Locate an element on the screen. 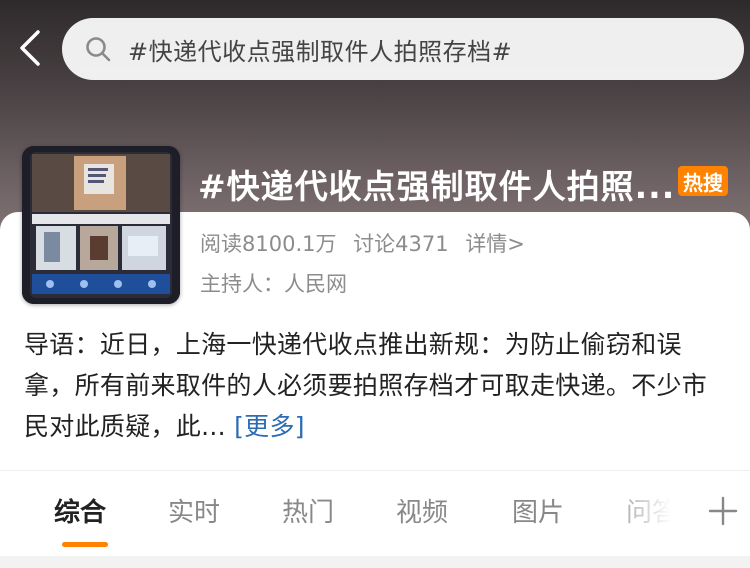  thumbnail-image is located at coordinates (101, 225).